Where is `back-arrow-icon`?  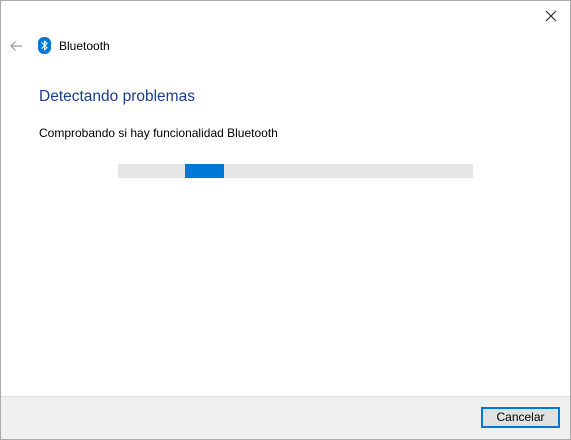
back-arrow-icon is located at coordinates (16, 46).